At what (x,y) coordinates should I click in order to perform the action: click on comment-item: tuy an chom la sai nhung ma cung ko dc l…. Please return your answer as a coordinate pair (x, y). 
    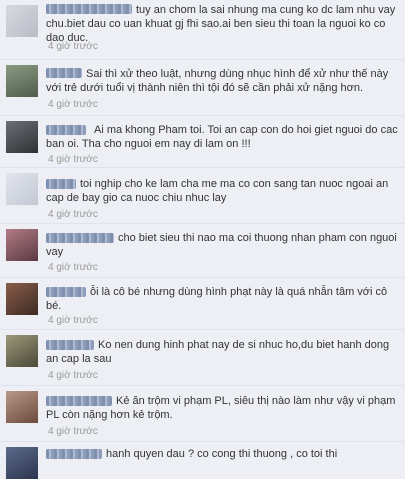
    Looking at the image, I should click on (202, 30).